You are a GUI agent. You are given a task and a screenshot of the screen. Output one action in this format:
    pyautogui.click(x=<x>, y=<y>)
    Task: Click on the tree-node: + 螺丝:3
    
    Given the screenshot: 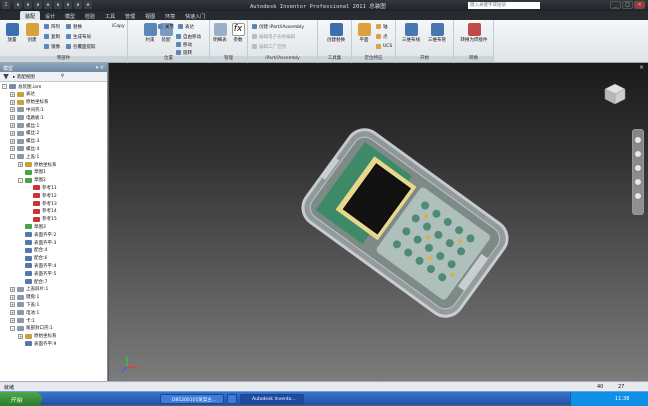 What is the action you would take?
    pyautogui.click(x=24, y=141)
    